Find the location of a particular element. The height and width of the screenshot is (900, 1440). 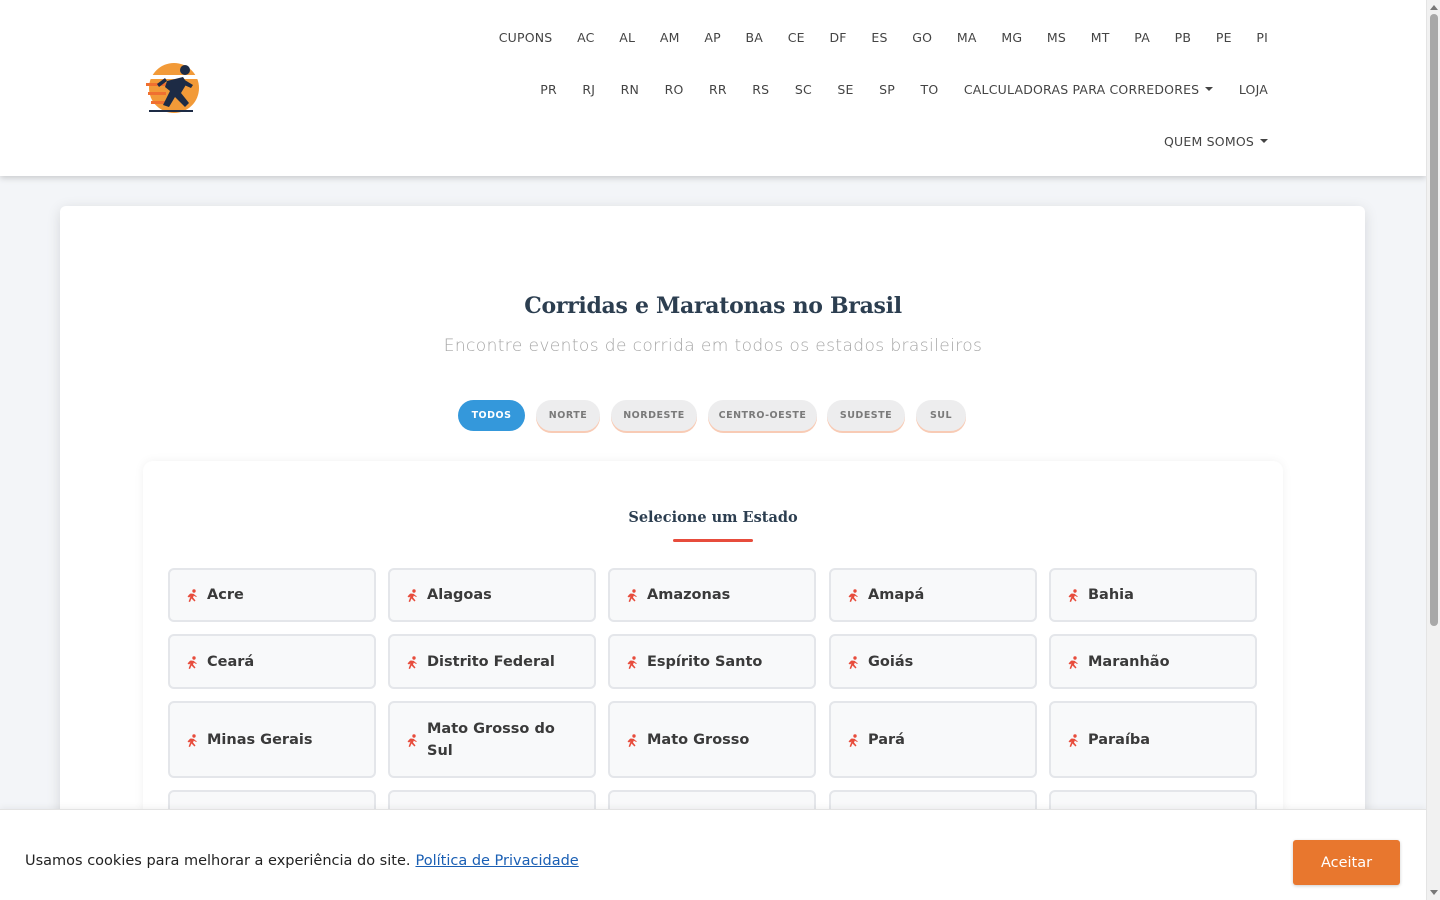

state-card: Bahia is located at coordinates (1153, 595).